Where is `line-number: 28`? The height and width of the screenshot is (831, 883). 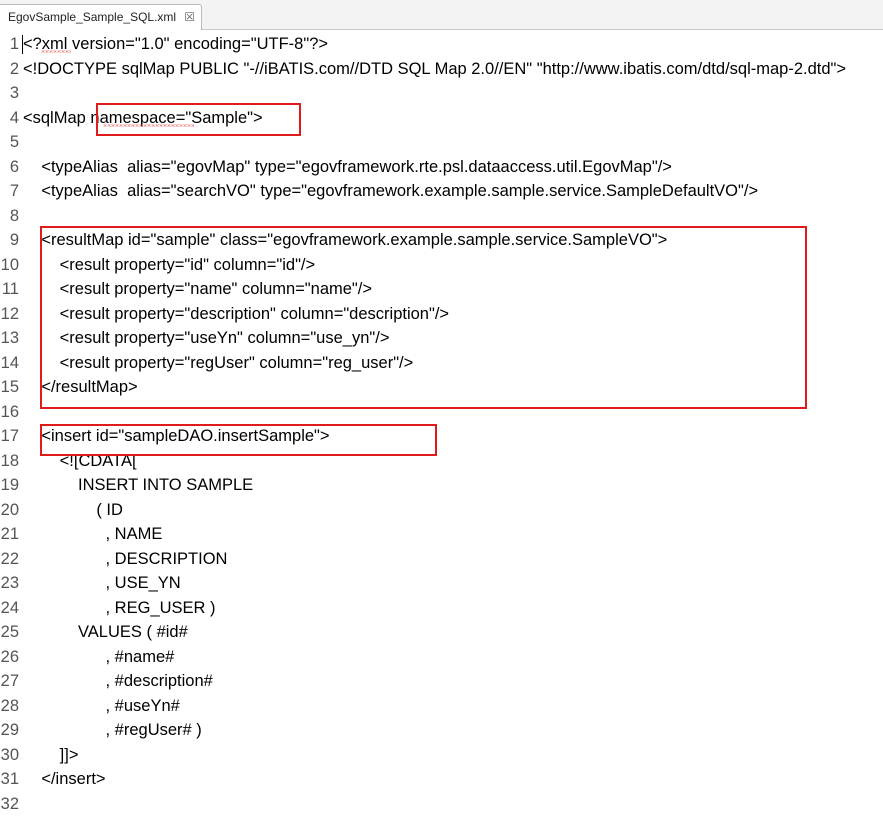
line-number: 28 is located at coordinates (9, 705).